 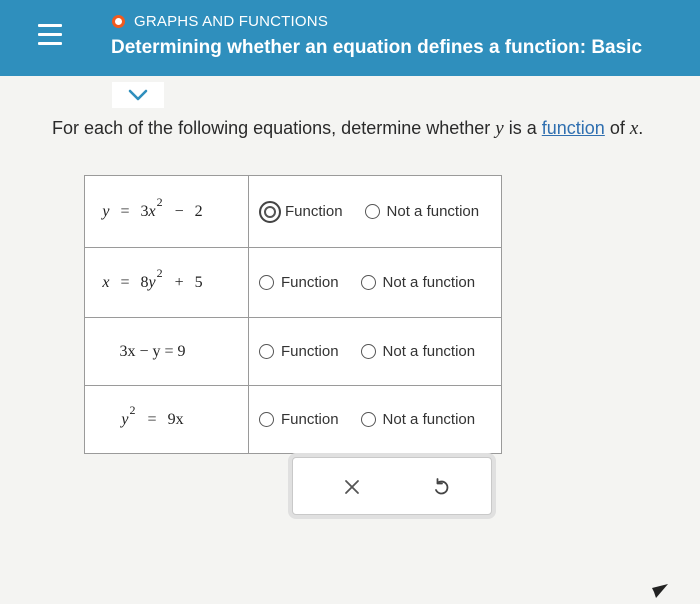 I want to click on topic-row: GRAPHS AND FUNCTIONS, so click(x=220, y=21).